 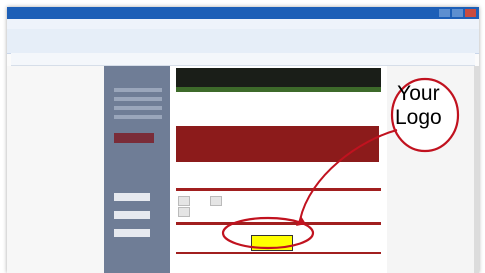 What do you see at coordinates (418, 117) in the screenshot?
I see `callout-line-2: Logo` at bounding box center [418, 117].